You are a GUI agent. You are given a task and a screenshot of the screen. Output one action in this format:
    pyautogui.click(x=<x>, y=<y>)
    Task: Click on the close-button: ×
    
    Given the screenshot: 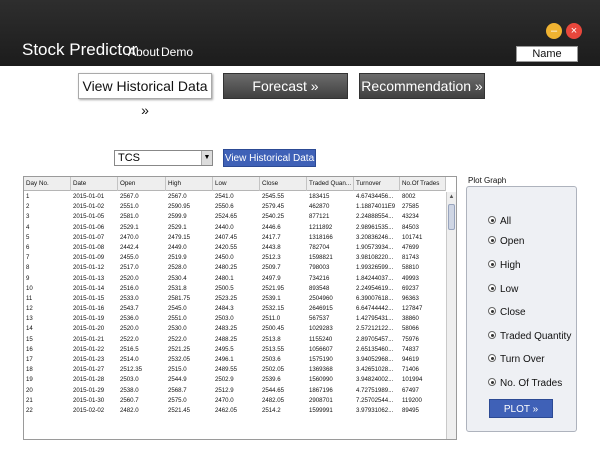 What is the action you would take?
    pyautogui.click(x=574, y=31)
    